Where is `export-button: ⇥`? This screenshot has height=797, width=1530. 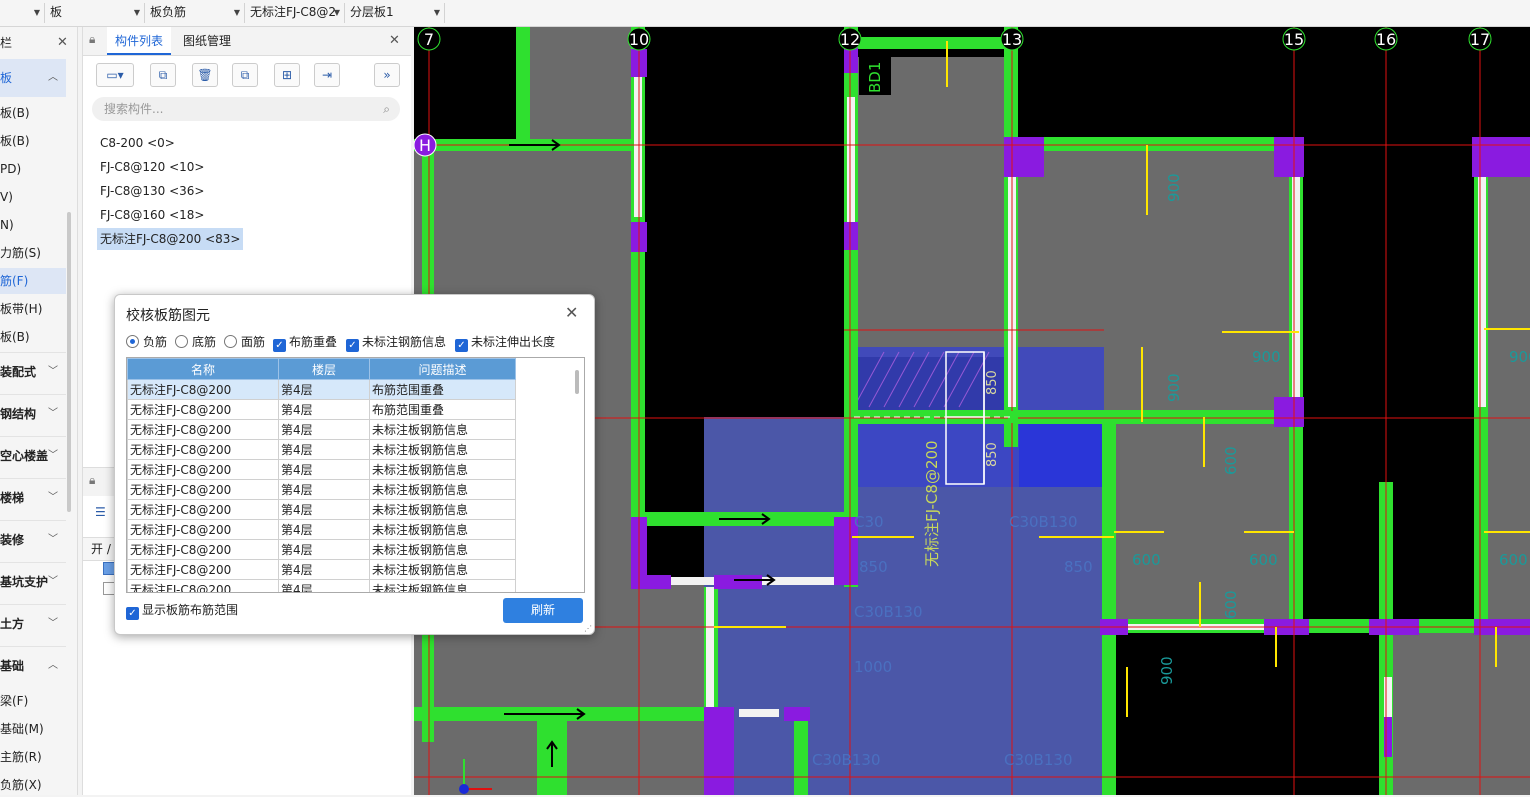
export-button: ⇥ is located at coordinates (327, 75).